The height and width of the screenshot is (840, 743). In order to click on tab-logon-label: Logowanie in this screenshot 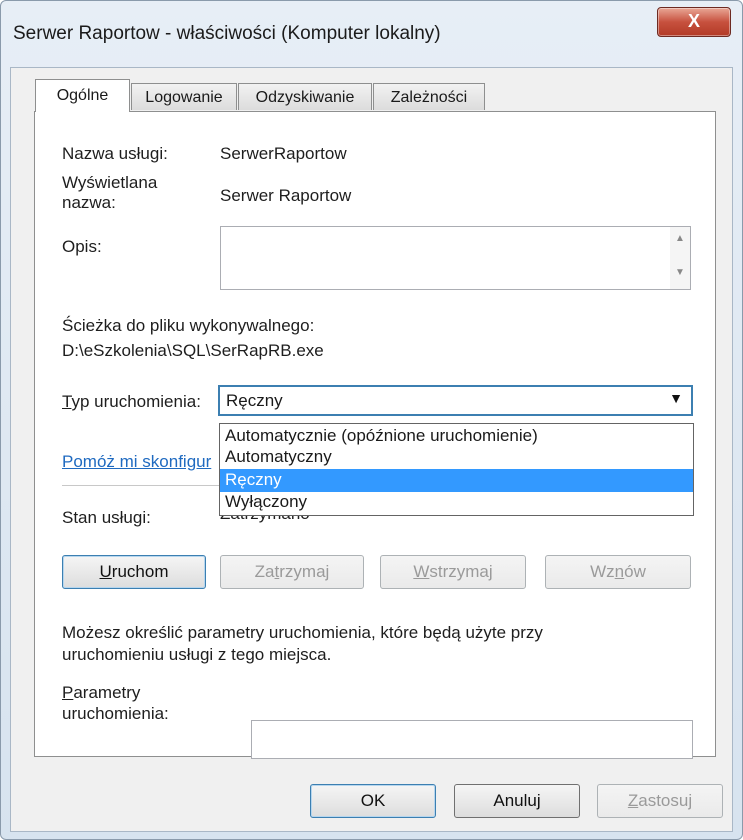, I will do `click(184, 97)`.